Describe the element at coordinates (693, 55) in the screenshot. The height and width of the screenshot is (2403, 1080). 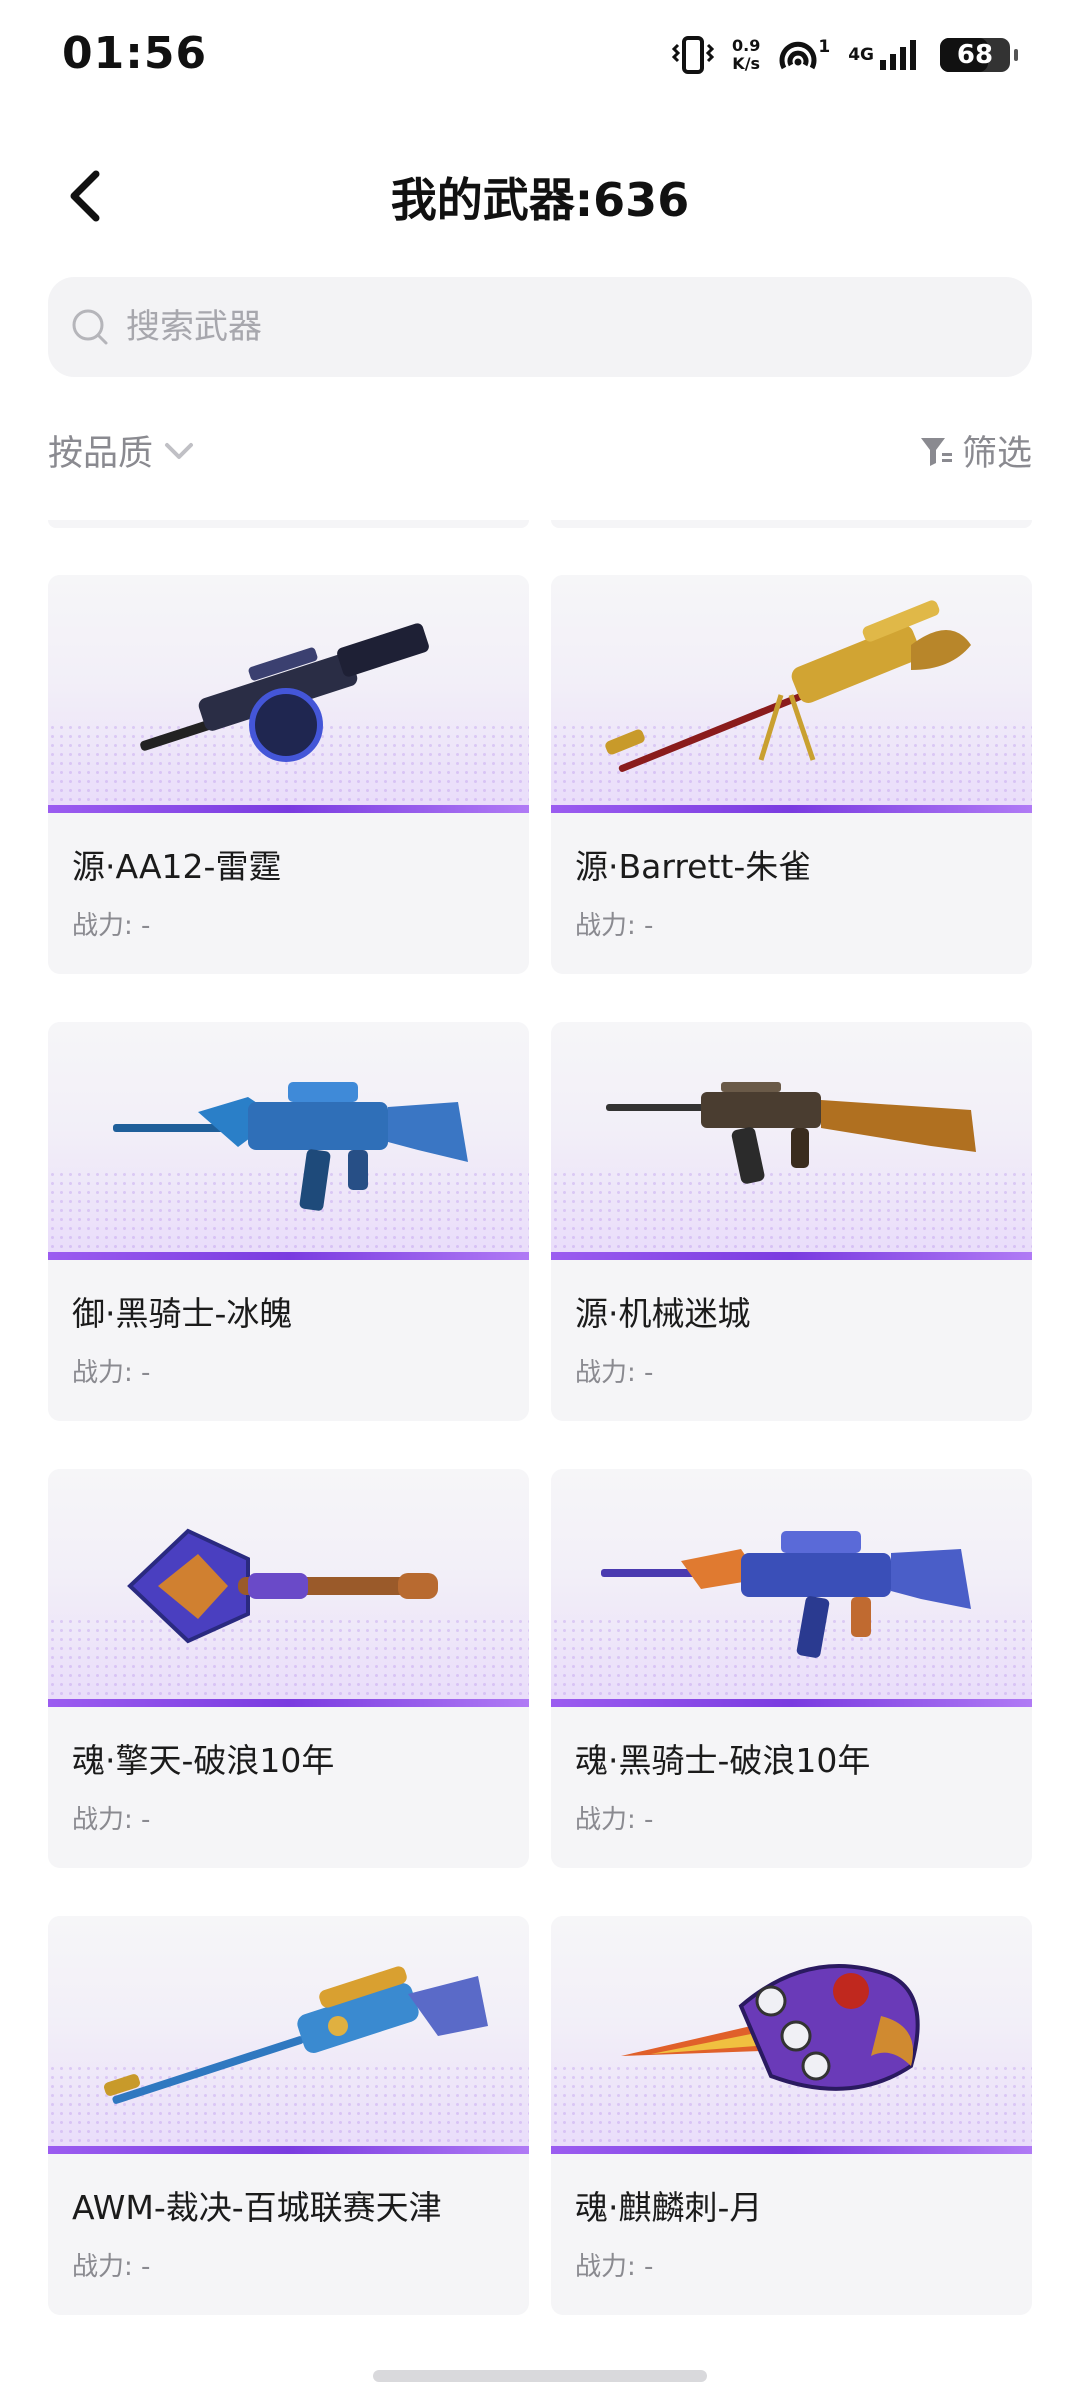
I see `vibrate-icon` at that location.